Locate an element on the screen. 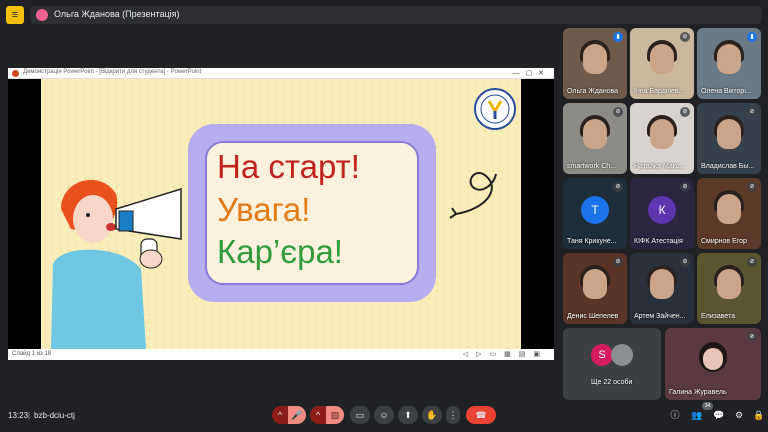 The height and width of the screenshot is (432, 768). captions-button: ▭ is located at coordinates (360, 415).